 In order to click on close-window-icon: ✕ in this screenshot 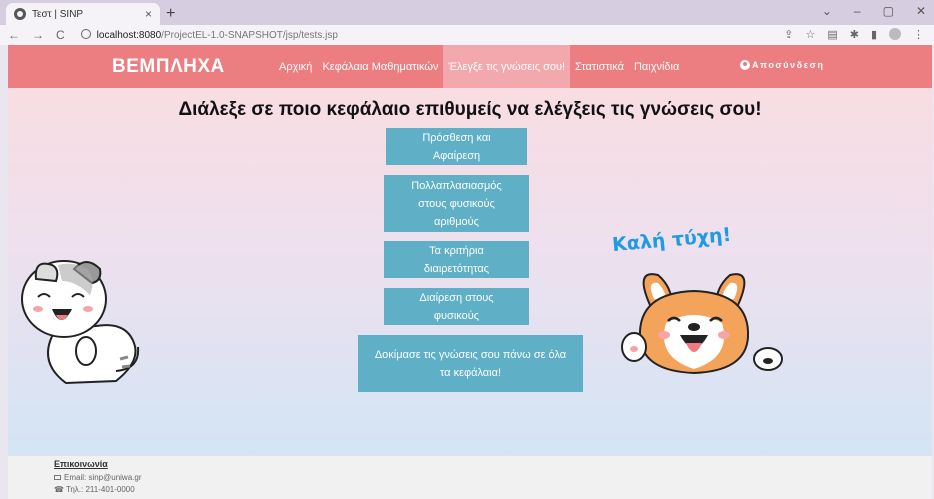, I will do `click(921, 11)`.